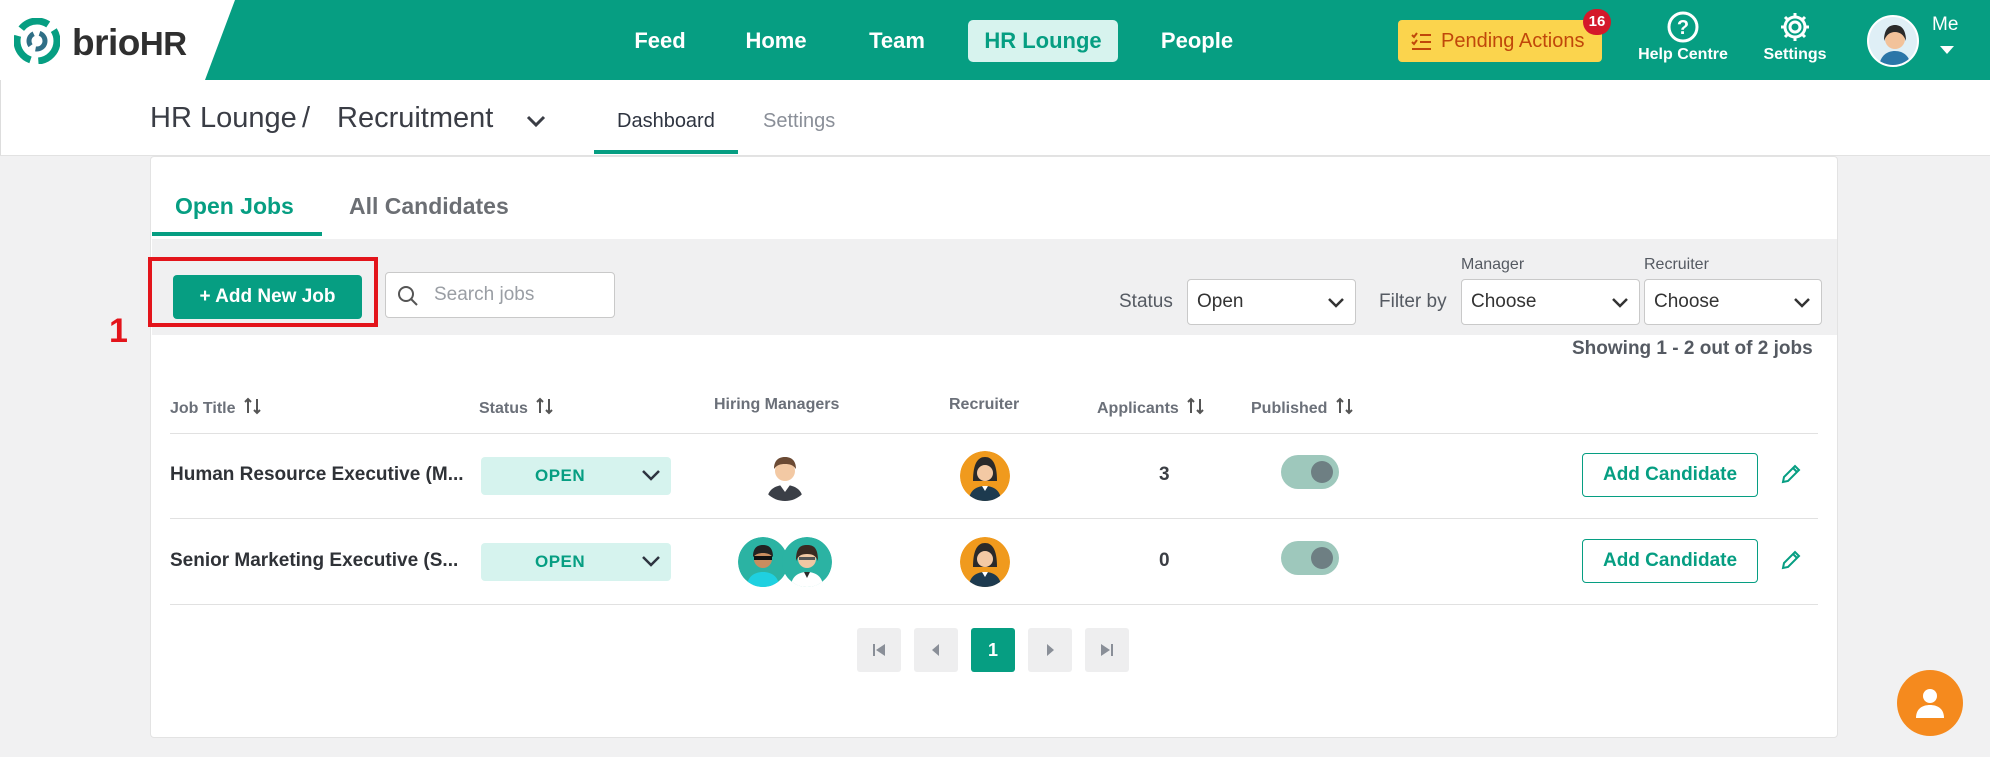 The height and width of the screenshot is (757, 1990). Describe the element at coordinates (223, 118) in the screenshot. I see `breadcrumb-section: HR Lounge` at that location.